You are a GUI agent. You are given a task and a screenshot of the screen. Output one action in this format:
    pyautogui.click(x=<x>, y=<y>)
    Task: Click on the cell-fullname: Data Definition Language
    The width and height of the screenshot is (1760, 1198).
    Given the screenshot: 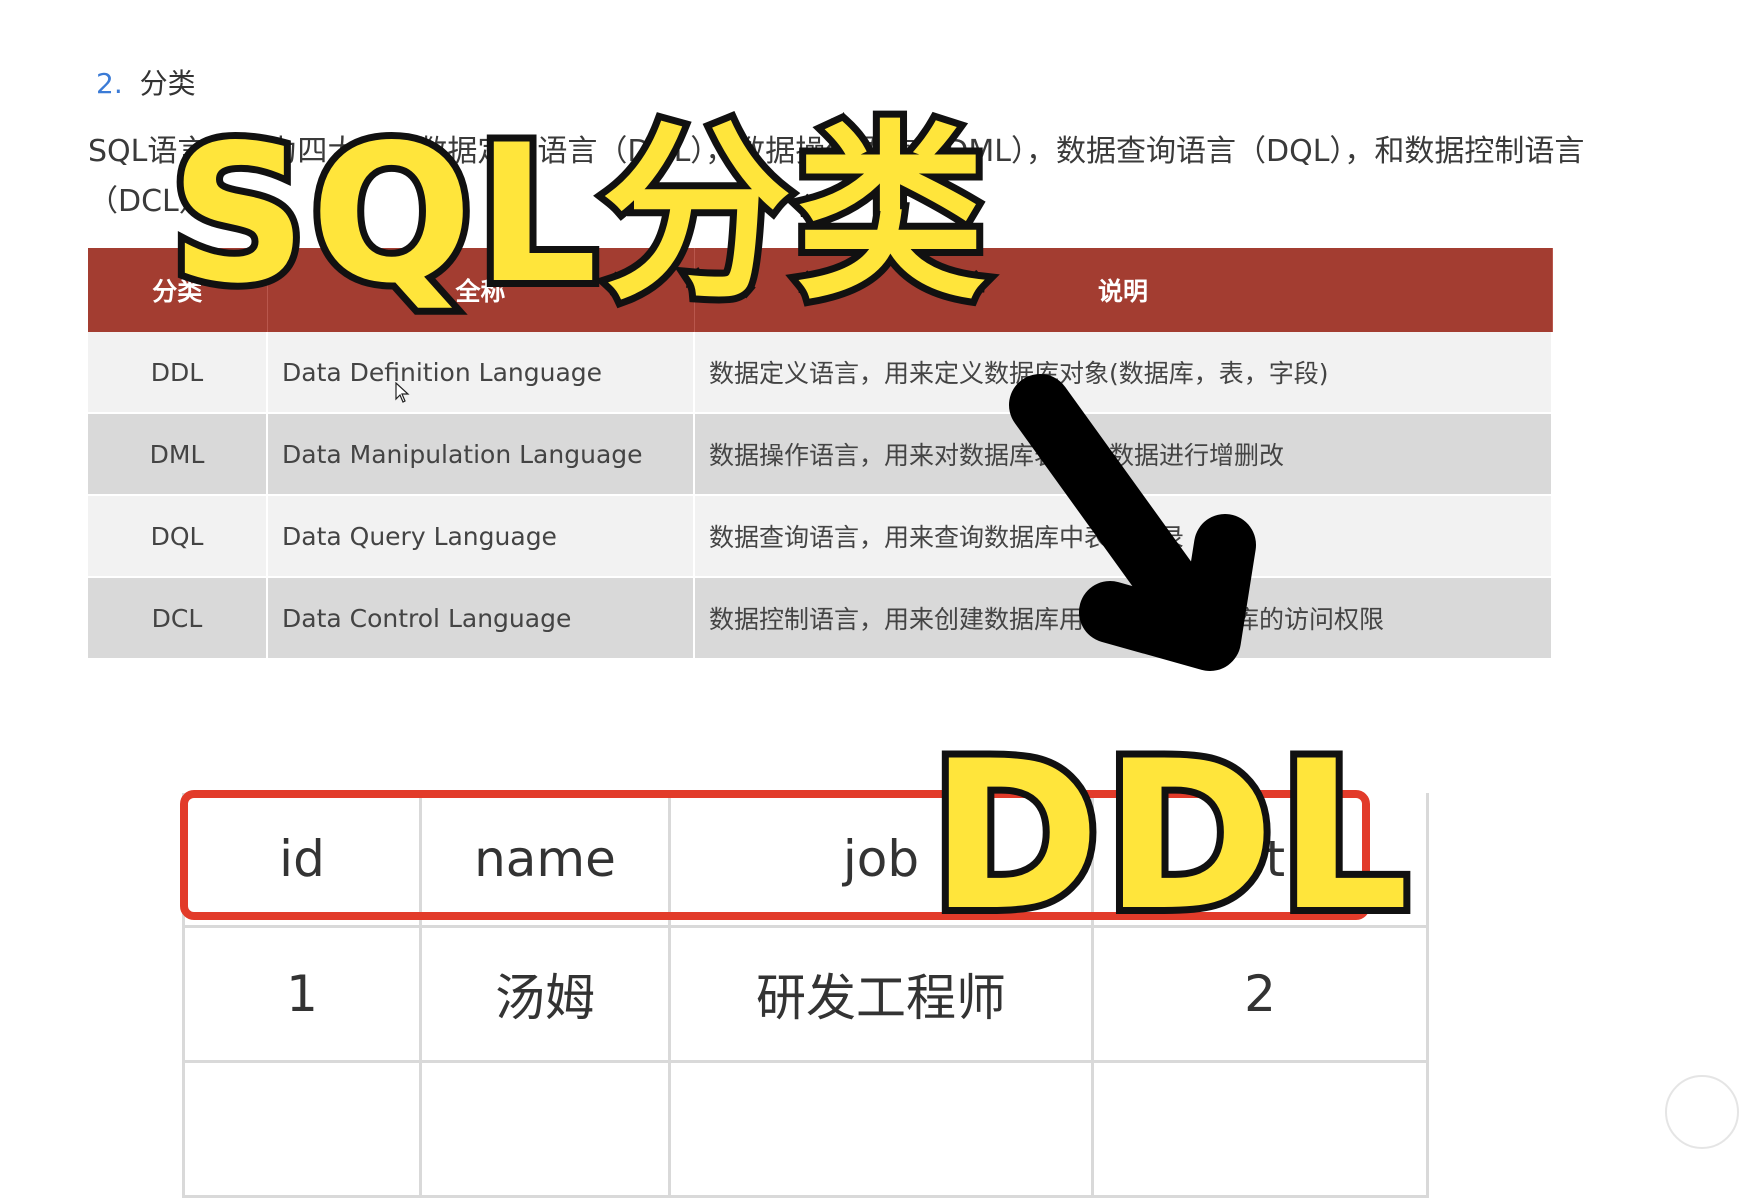 What is the action you would take?
    pyautogui.click(x=481, y=373)
    